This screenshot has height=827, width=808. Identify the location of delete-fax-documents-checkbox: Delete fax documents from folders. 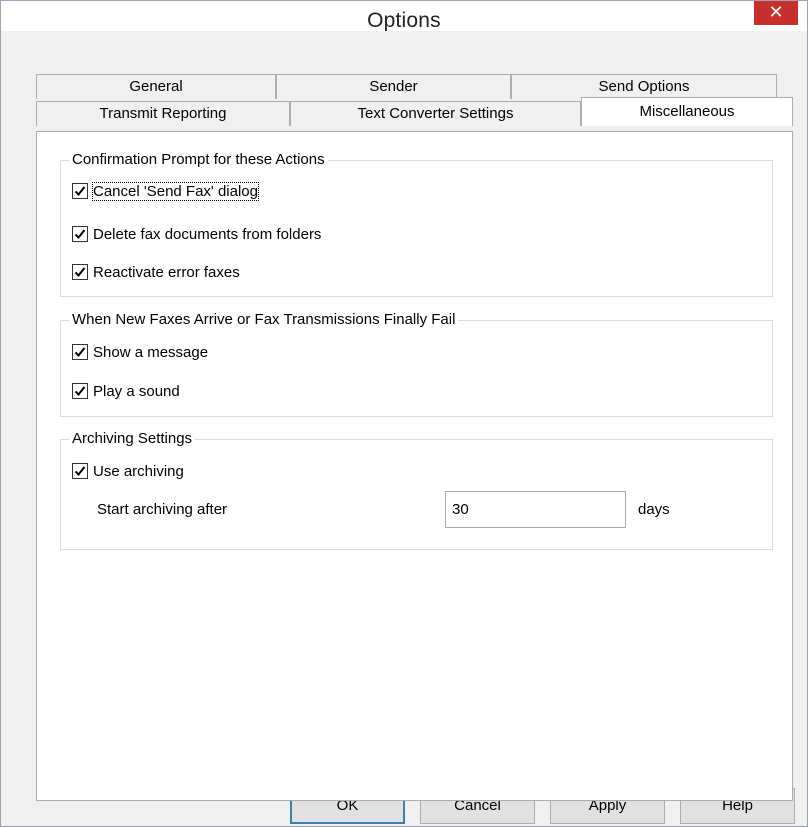
(196, 234).